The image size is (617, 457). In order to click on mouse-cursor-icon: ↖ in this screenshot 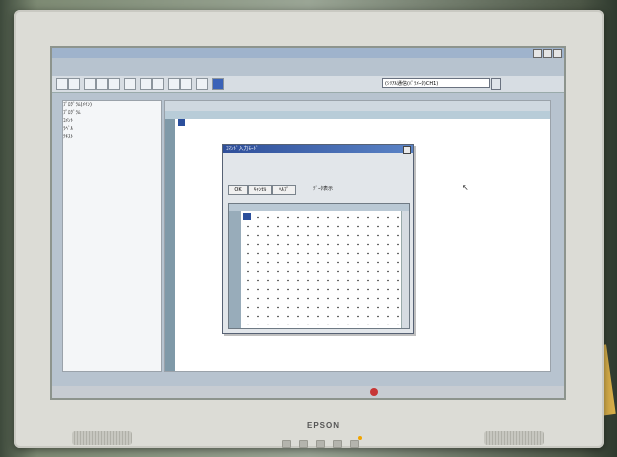, I will do `click(465, 187)`.